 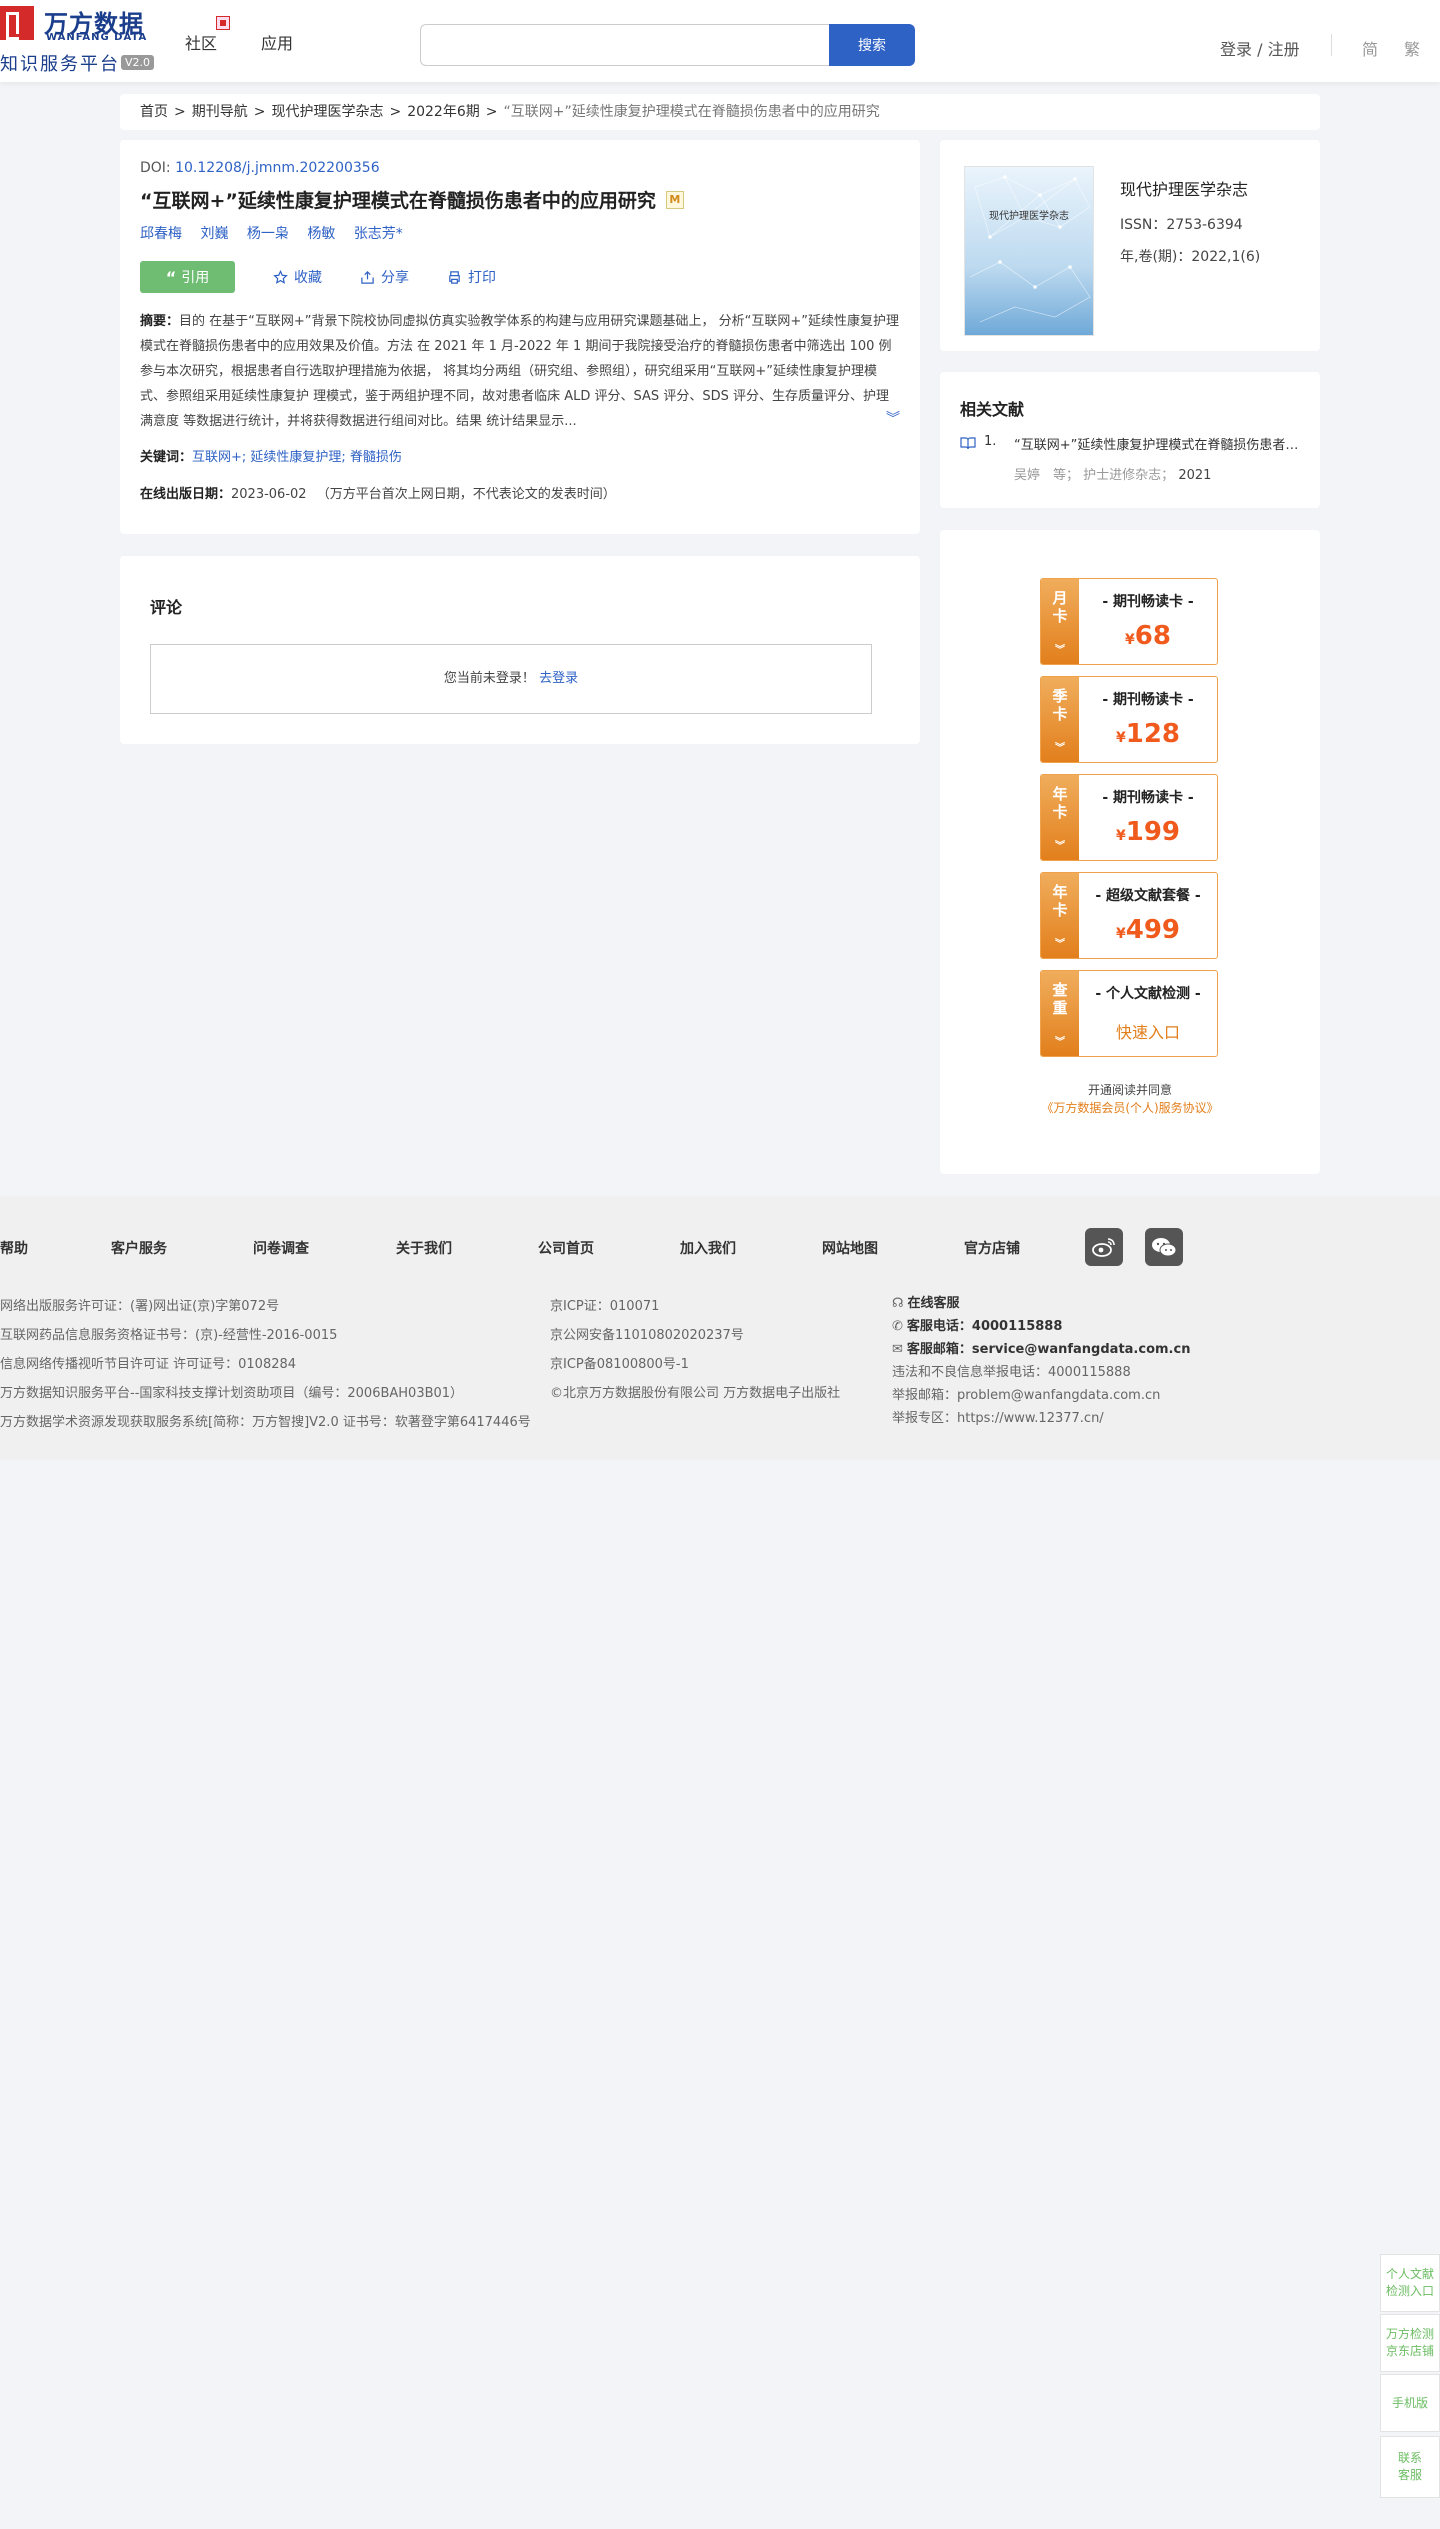 What do you see at coordinates (558, 678) in the screenshot?
I see `go-login-link: 去登录` at bounding box center [558, 678].